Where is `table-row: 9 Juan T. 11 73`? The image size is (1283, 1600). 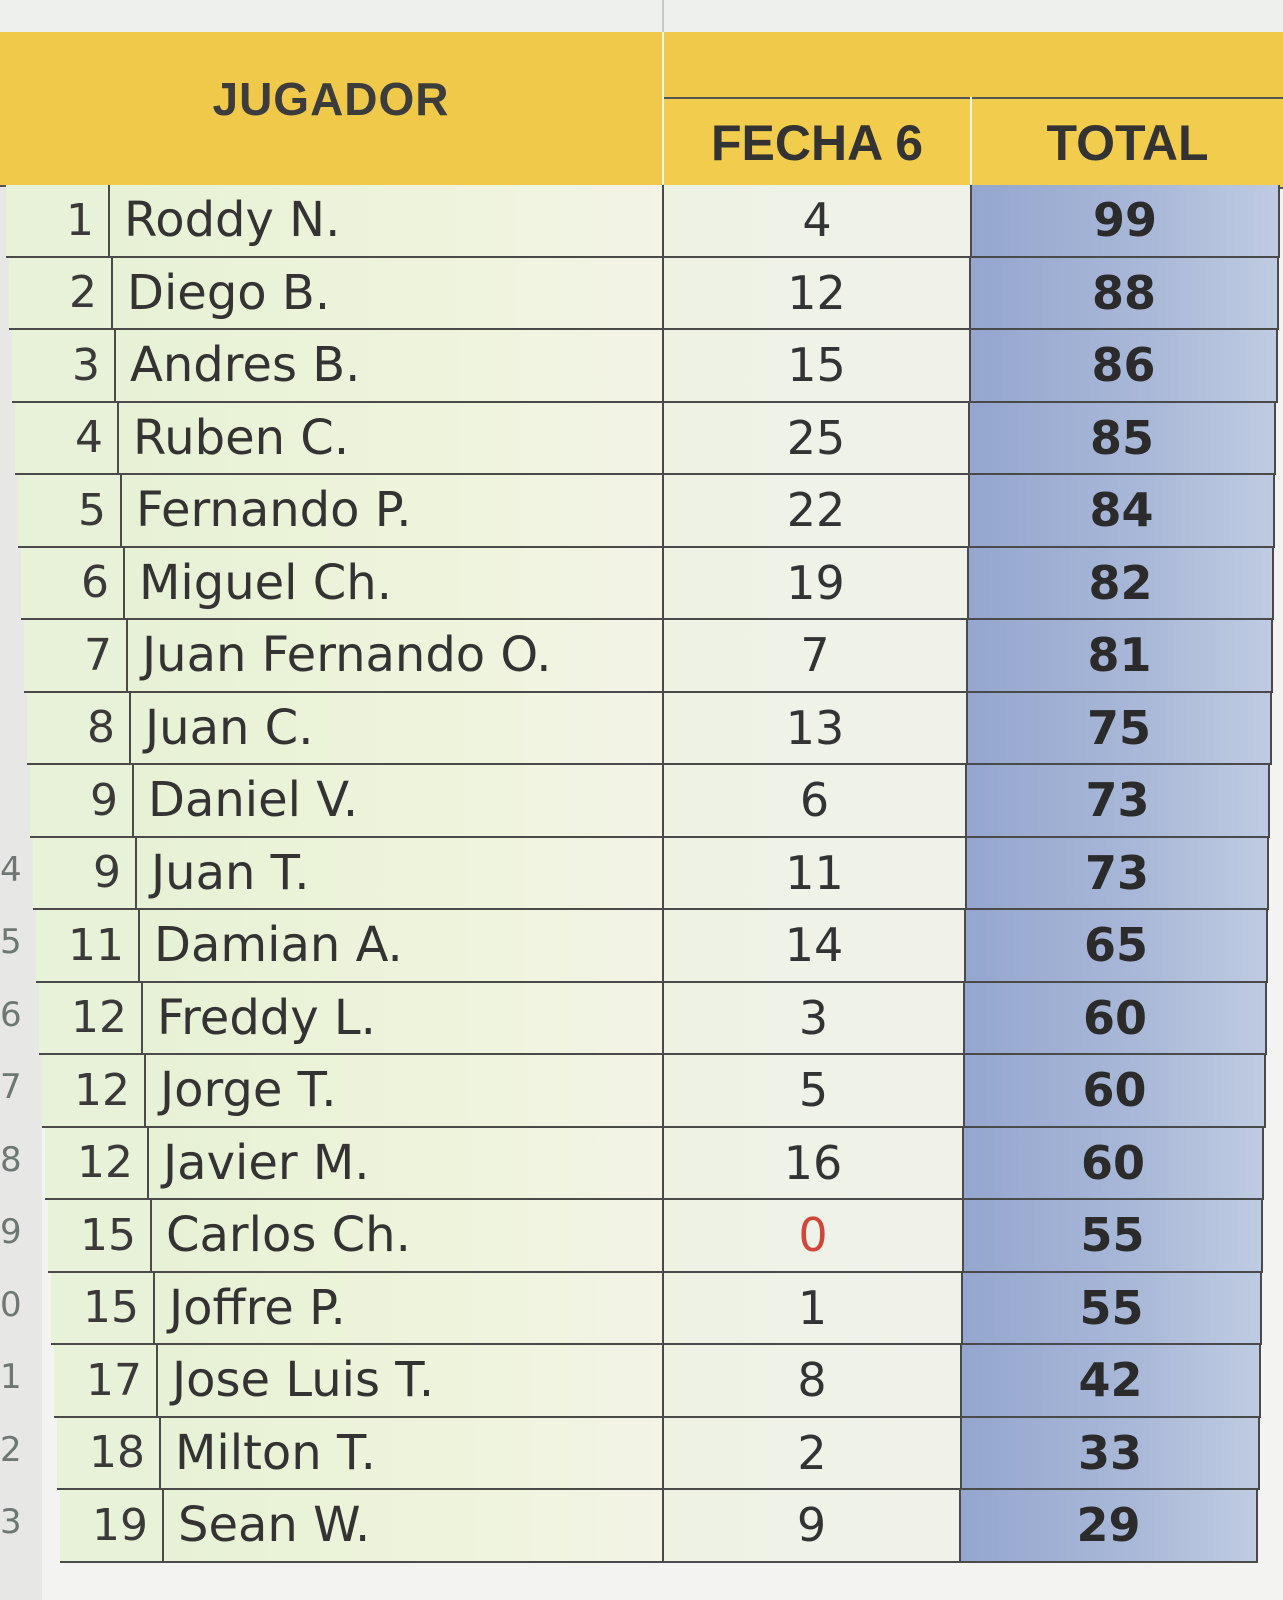
table-row: 9 Juan T. 11 73 is located at coordinates (641, 873).